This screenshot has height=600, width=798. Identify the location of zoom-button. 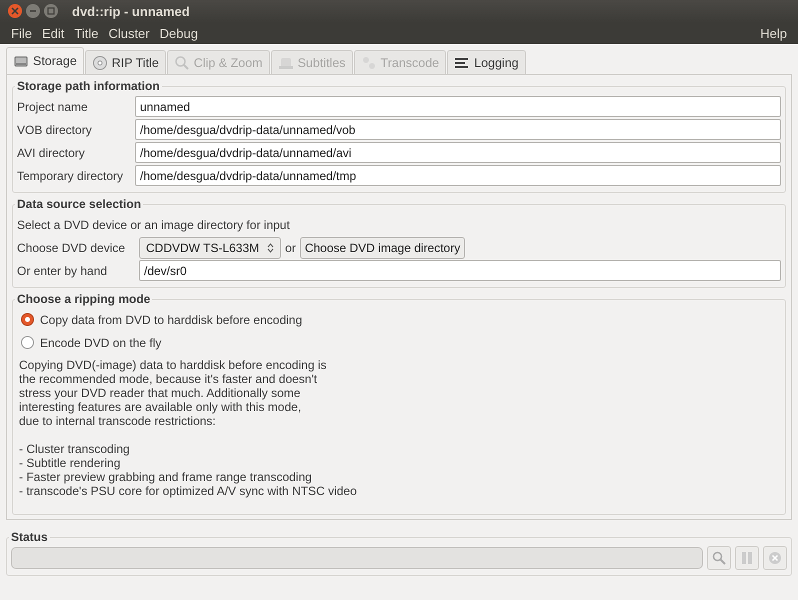
(719, 558).